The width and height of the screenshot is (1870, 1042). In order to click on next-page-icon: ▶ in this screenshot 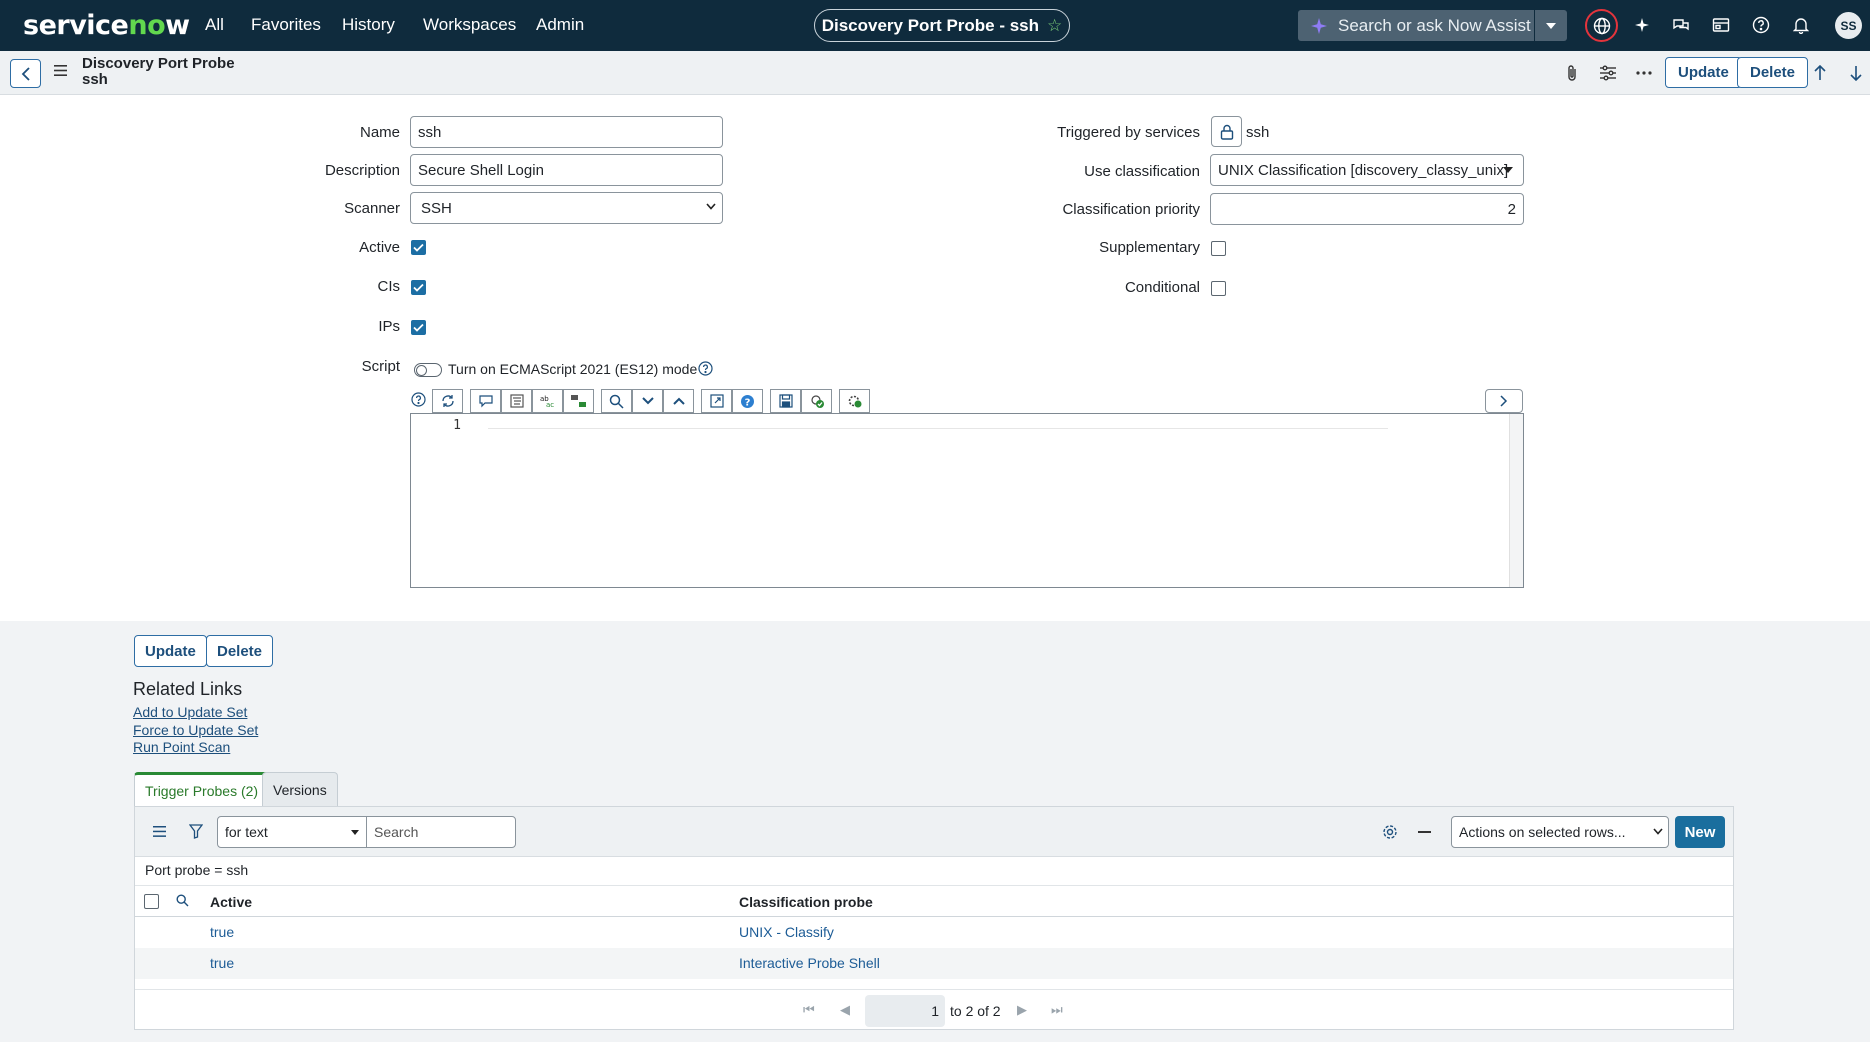, I will do `click(1022, 1010)`.